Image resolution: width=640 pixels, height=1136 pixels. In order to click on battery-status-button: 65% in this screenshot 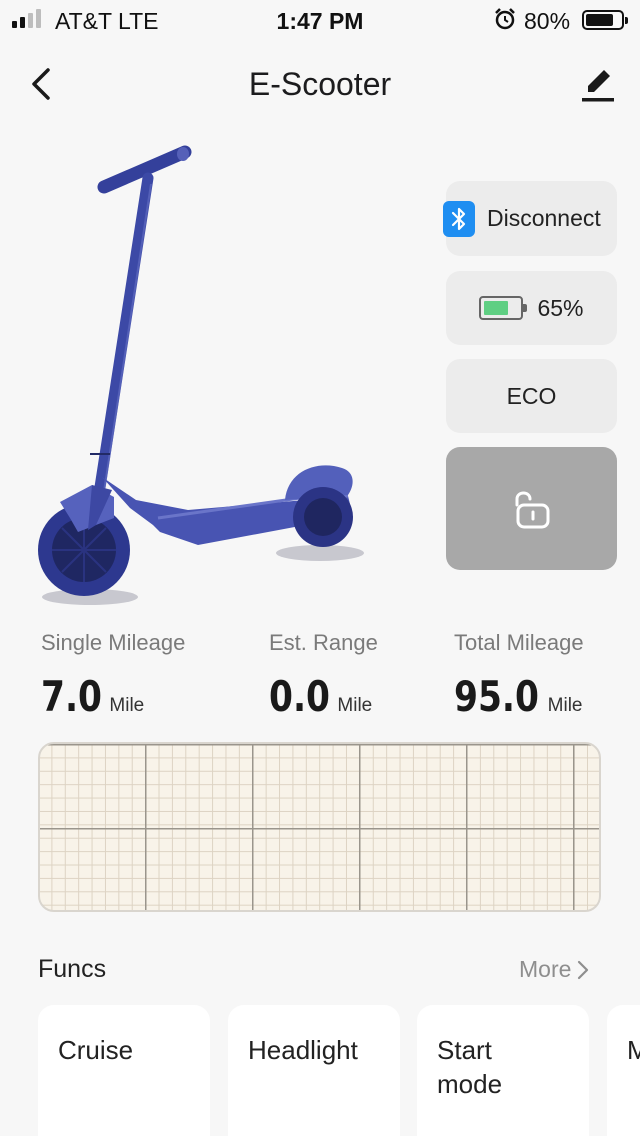, I will do `click(531, 308)`.